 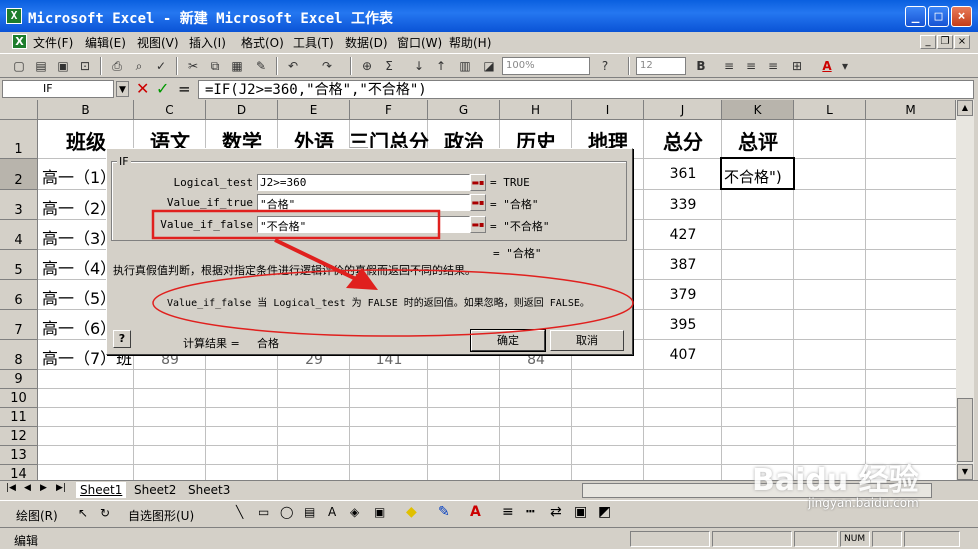 I want to click on baidu-watermark: Baidu 经验, so click(x=835, y=480).